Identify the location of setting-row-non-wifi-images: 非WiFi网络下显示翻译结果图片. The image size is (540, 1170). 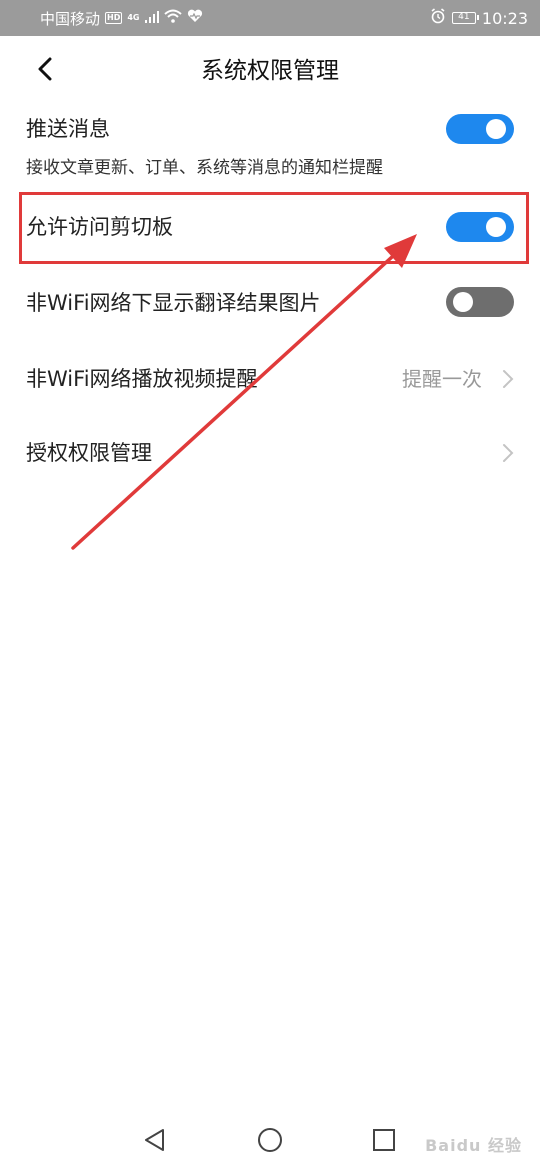
(270, 302).